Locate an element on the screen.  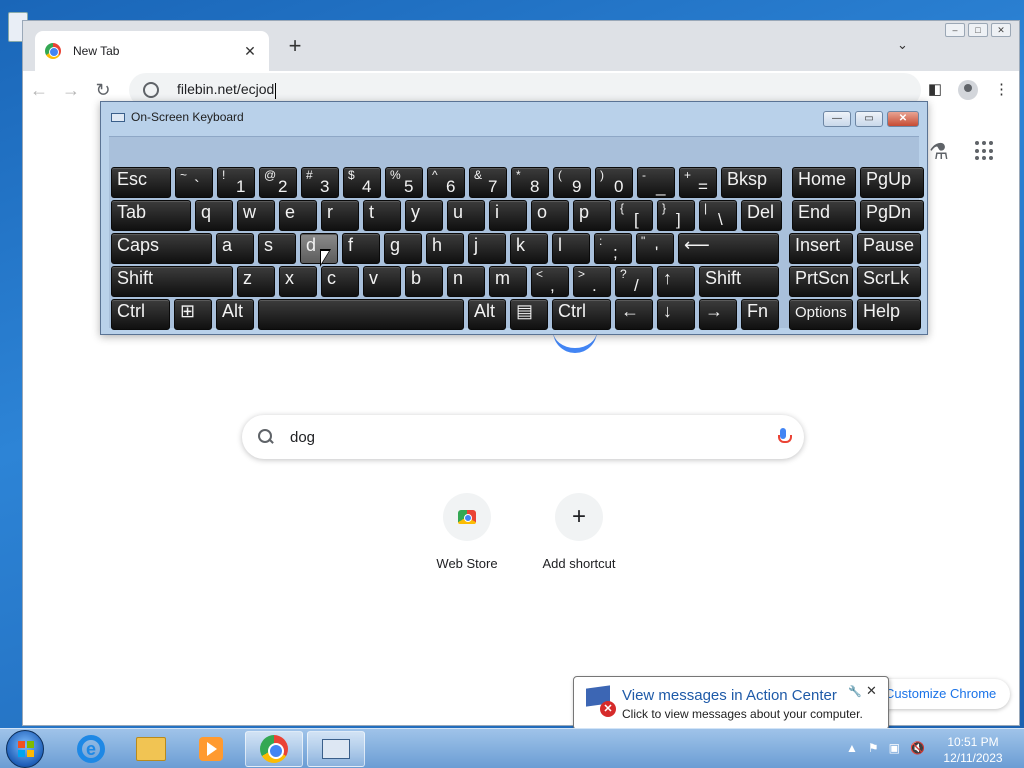
reload-icon: ↻ is located at coordinates (103, 90).